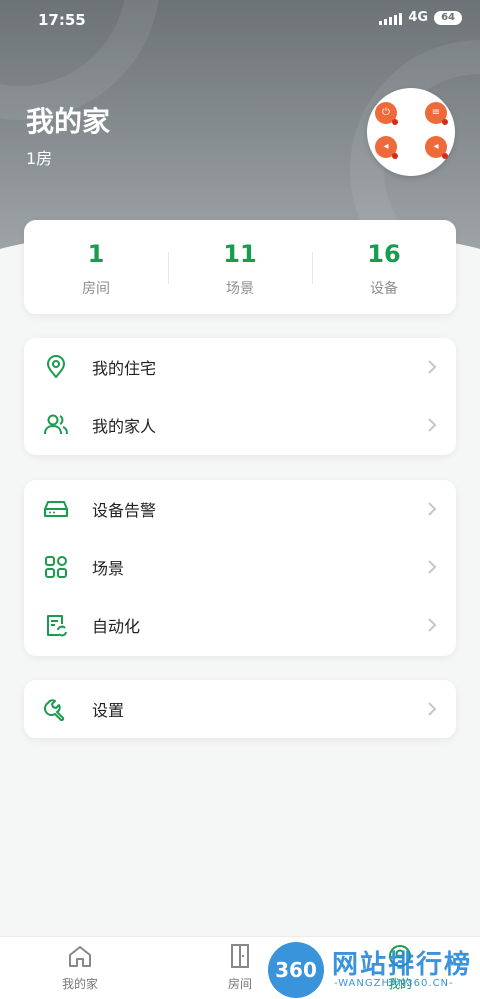 The height and width of the screenshot is (999, 480). What do you see at coordinates (68, 120) in the screenshot?
I see `home-name: 我的家` at bounding box center [68, 120].